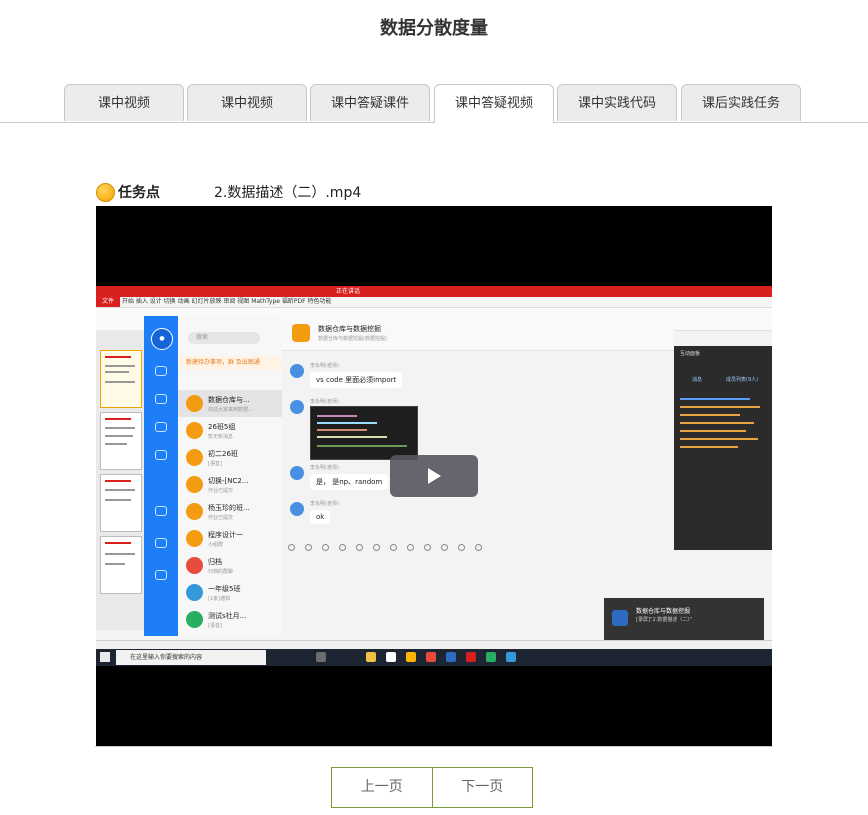 Image resolution: width=868 pixels, height=815 pixels. I want to click on tab-bar: 课中视频 课中视频 课中答疑课件 课中答疑视频 课中实践代码 课后实践任务, so click(434, 103).